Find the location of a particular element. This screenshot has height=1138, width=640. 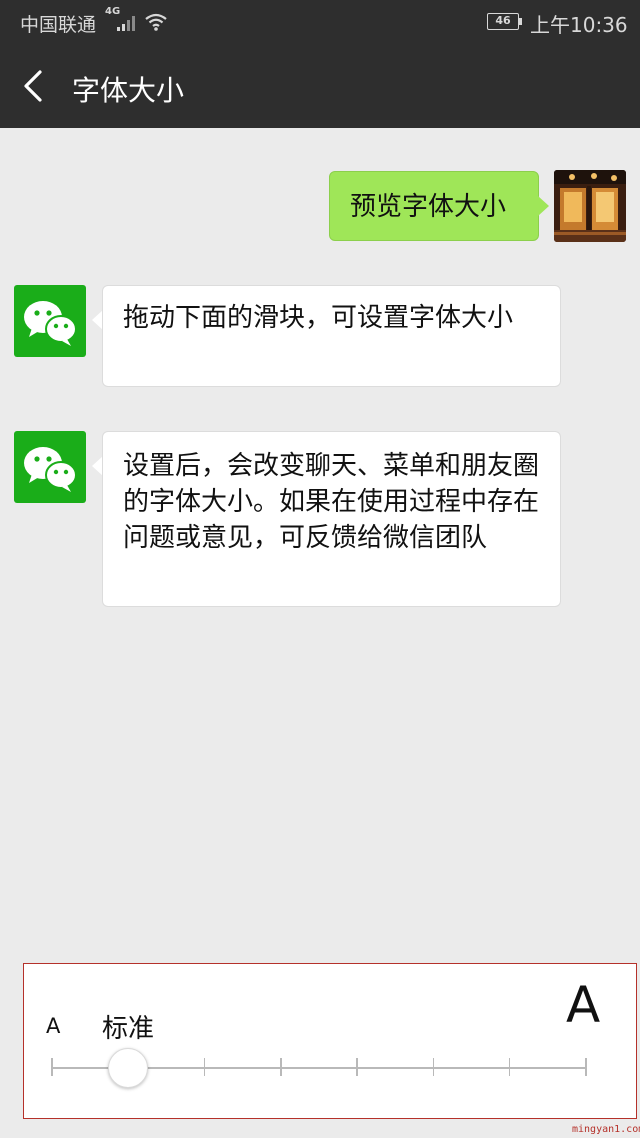

large-font-label: A is located at coordinates (583, 1005).